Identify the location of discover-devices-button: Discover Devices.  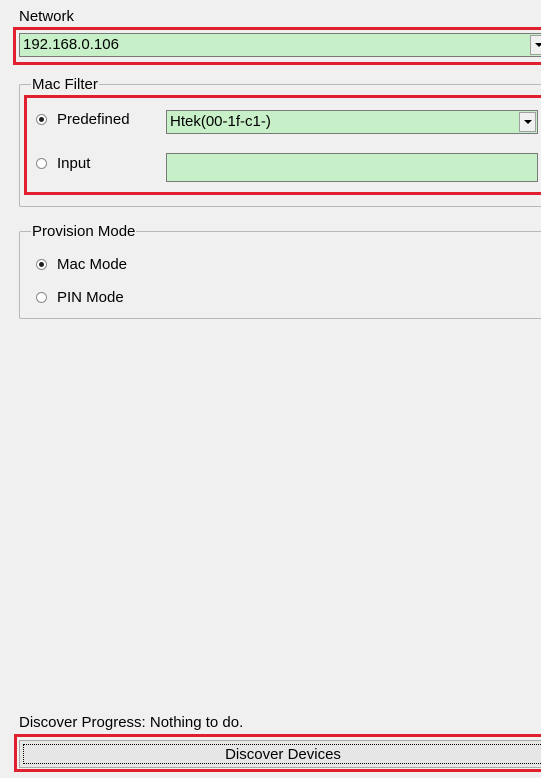
(280, 754).